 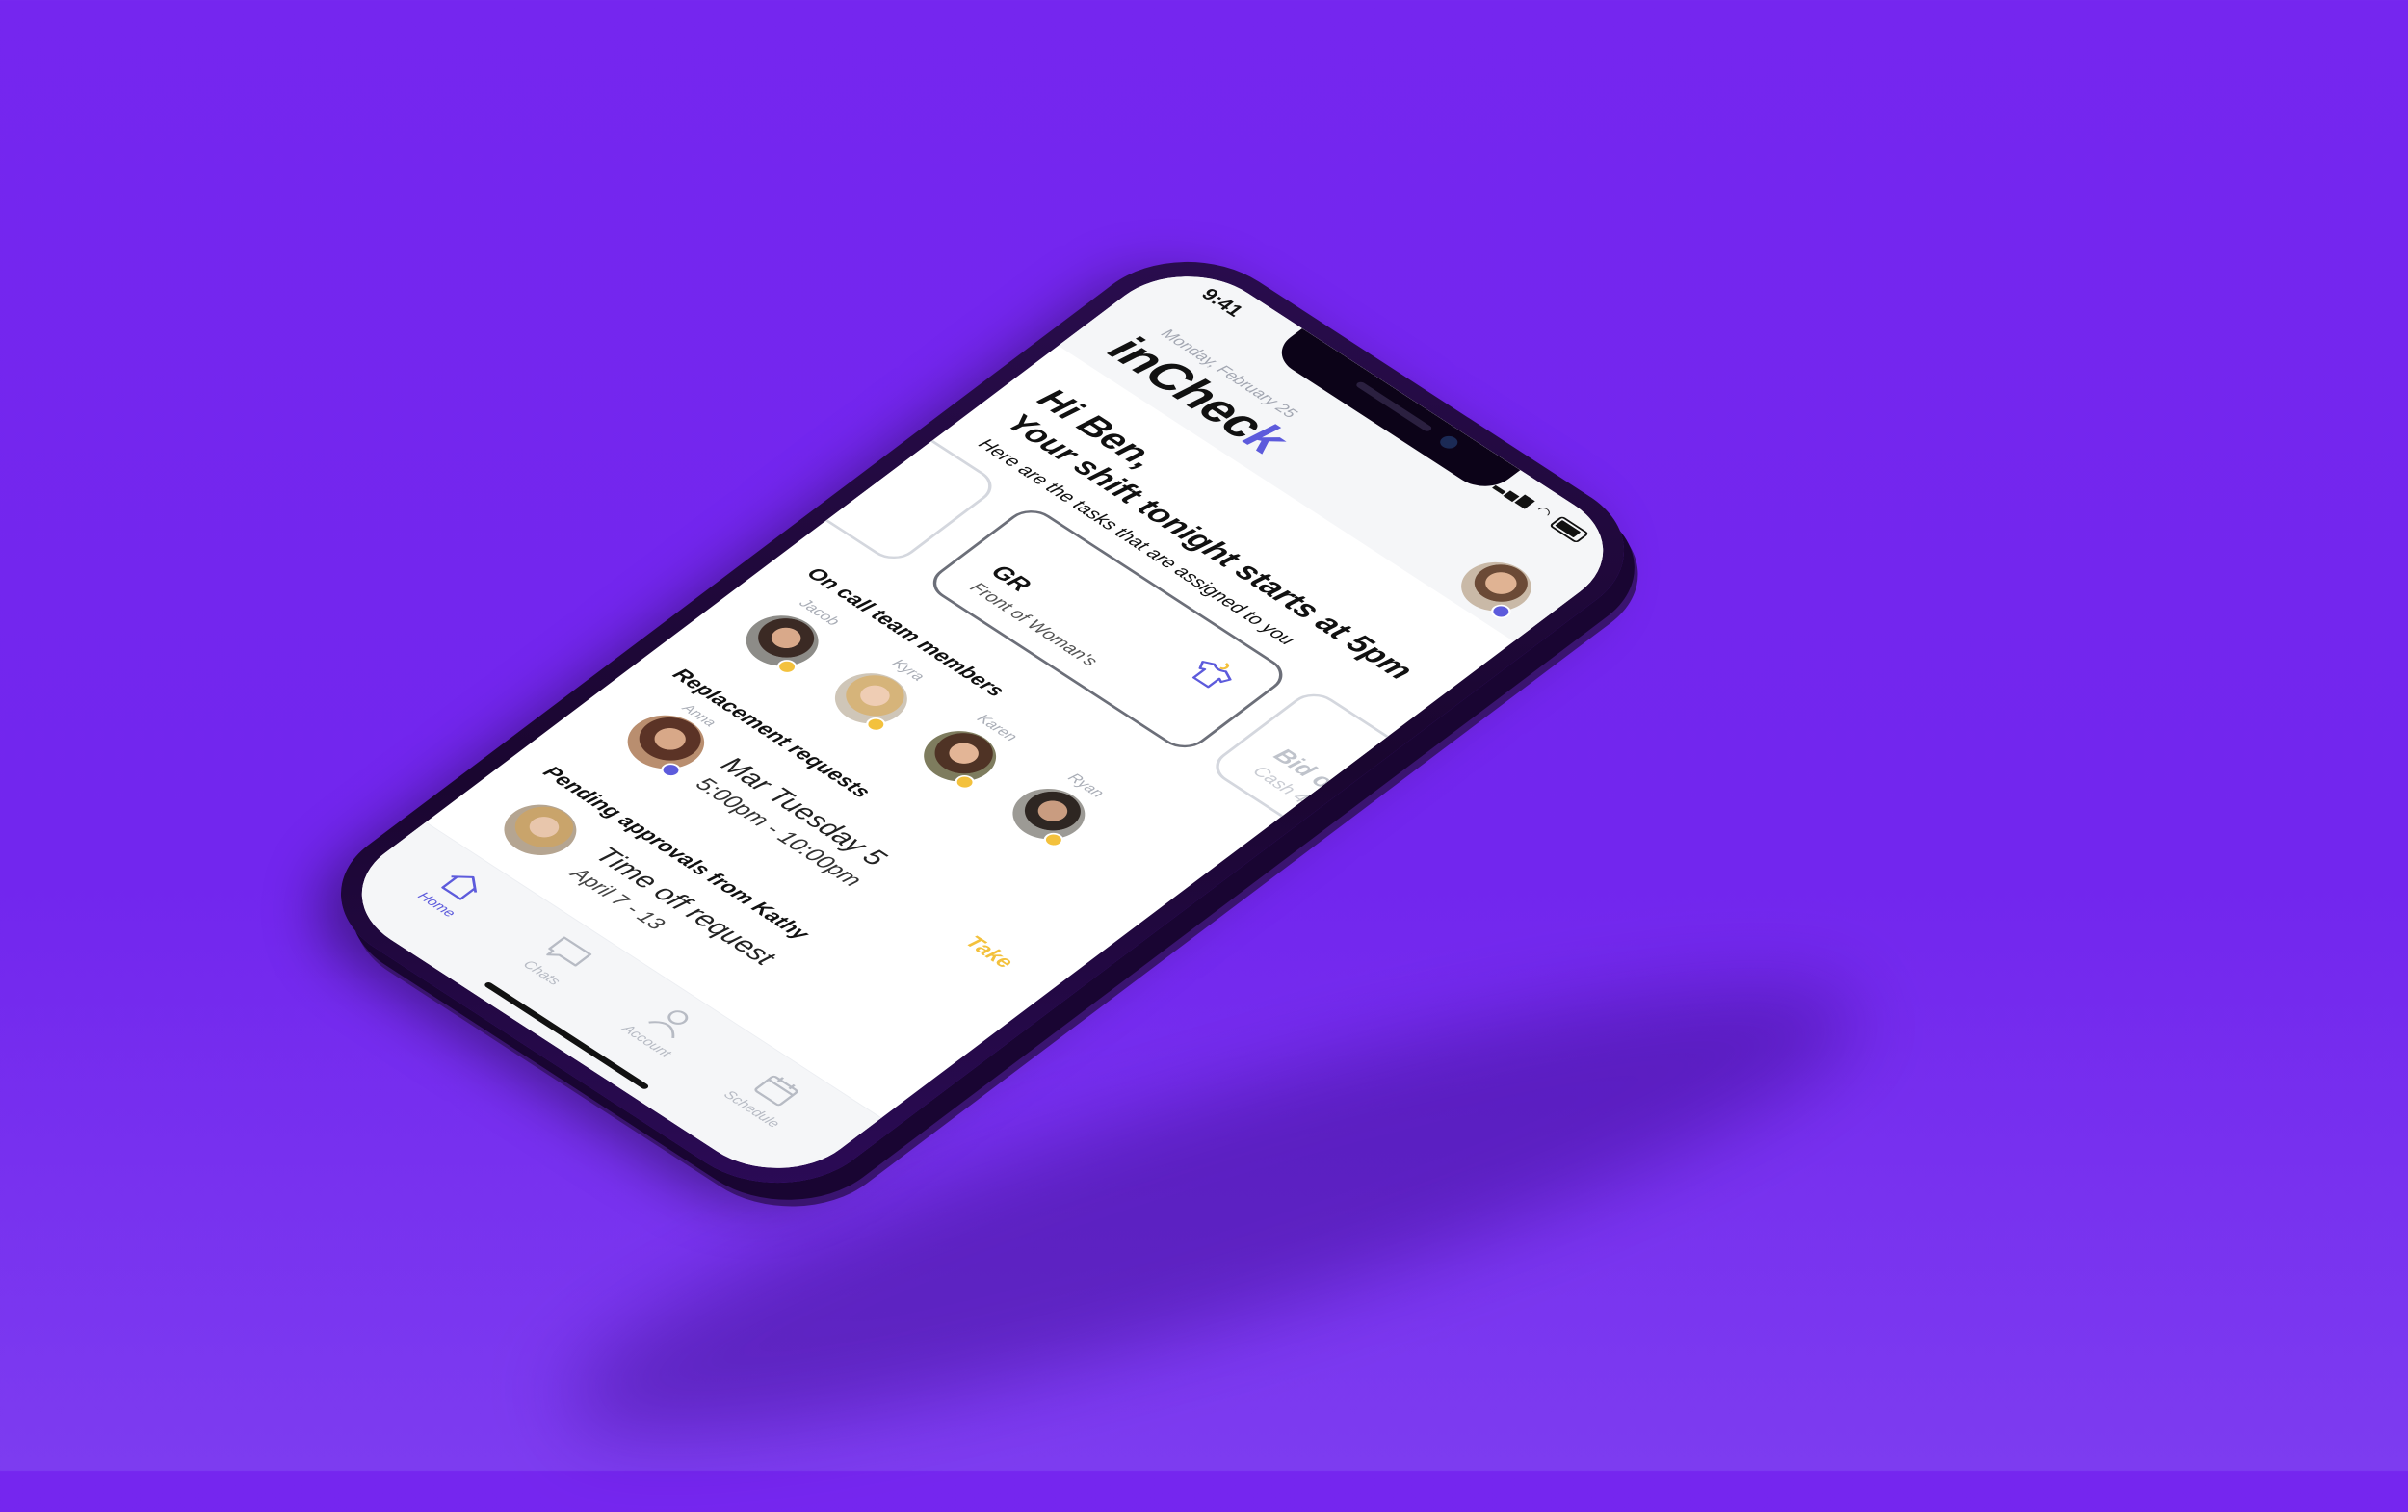 I want to click on take-button: Take, so click(x=989, y=952).